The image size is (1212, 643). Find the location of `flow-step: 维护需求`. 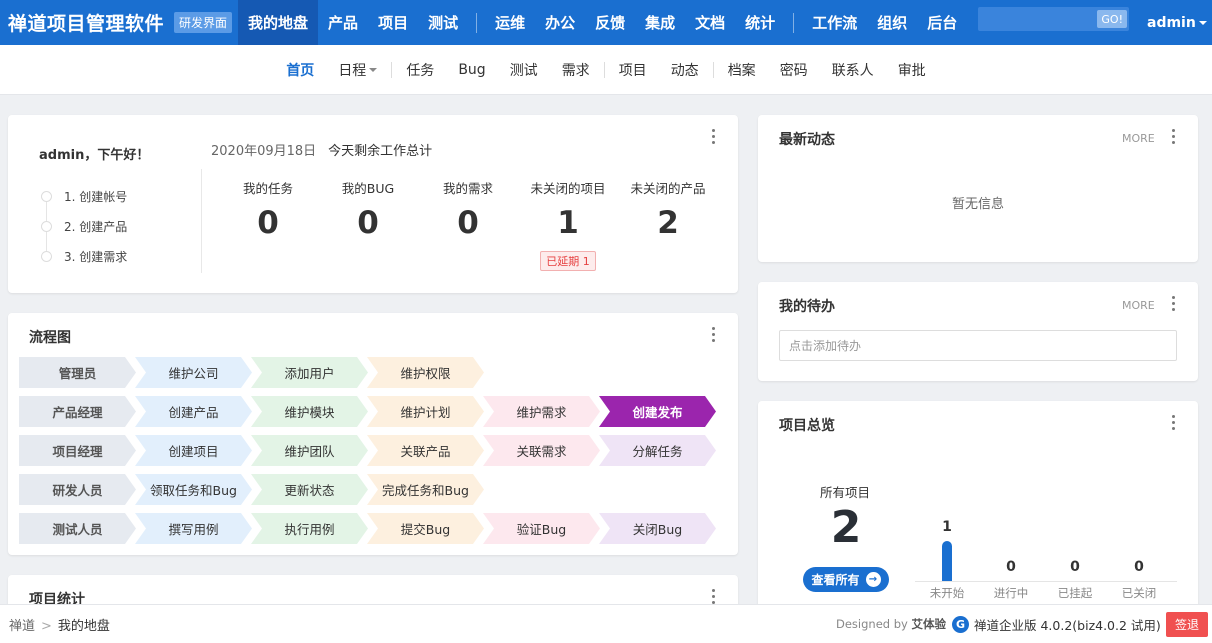

flow-step: 维护需求 is located at coordinates (541, 411).